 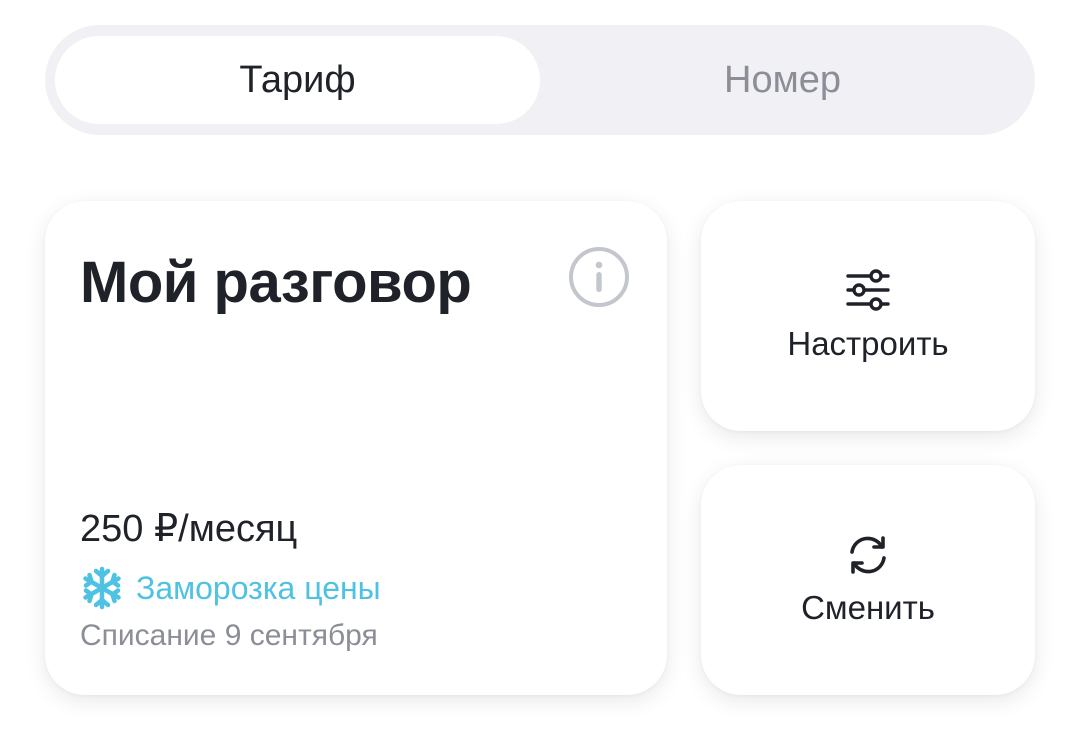 I want to click on info-icon, so click(x=599, y=277).